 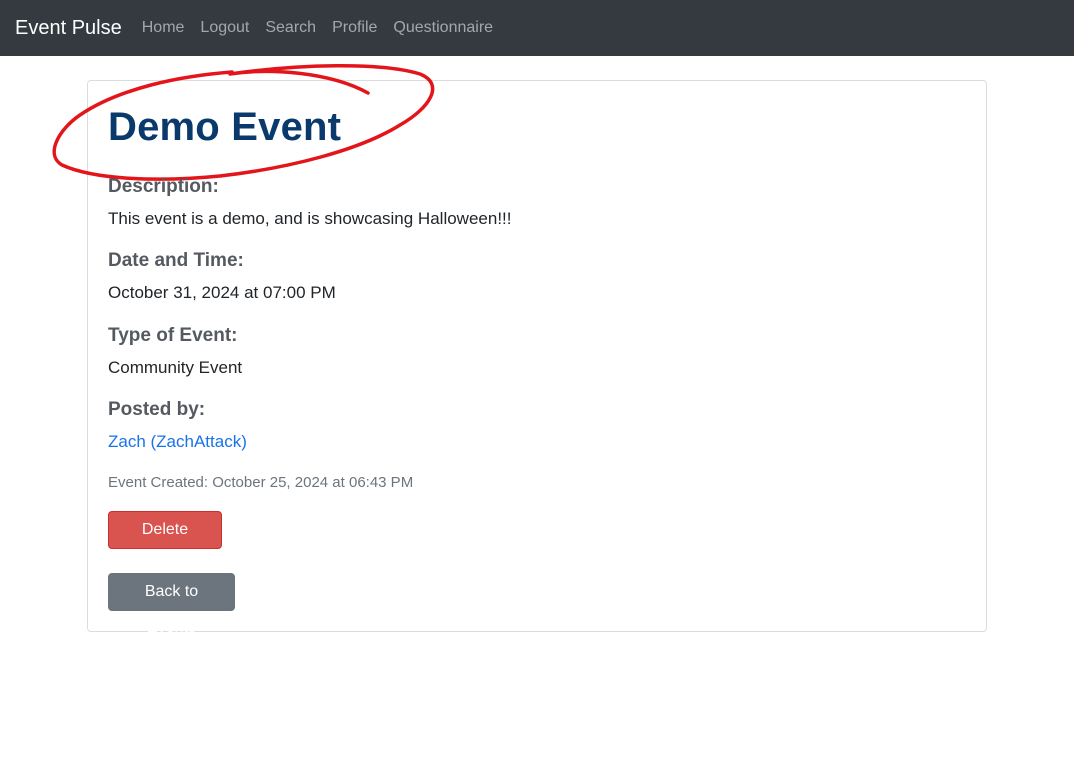 What do you see at coordinates (354, 28) in the screenshot?
I see `nav-link-profile: Profile` at bounding box center [354, 28].